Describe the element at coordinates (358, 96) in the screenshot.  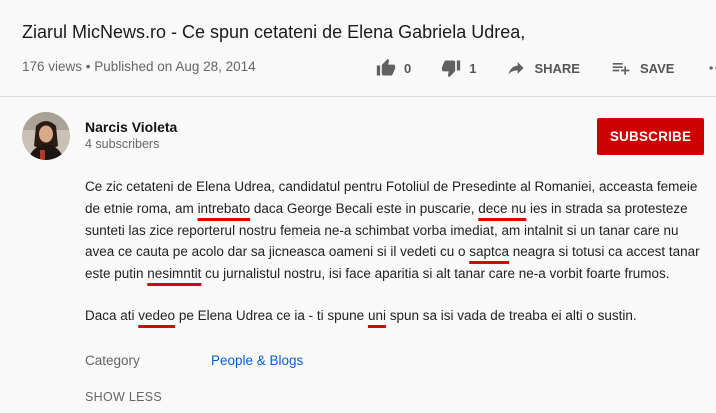
I see `section-divider` at that location.